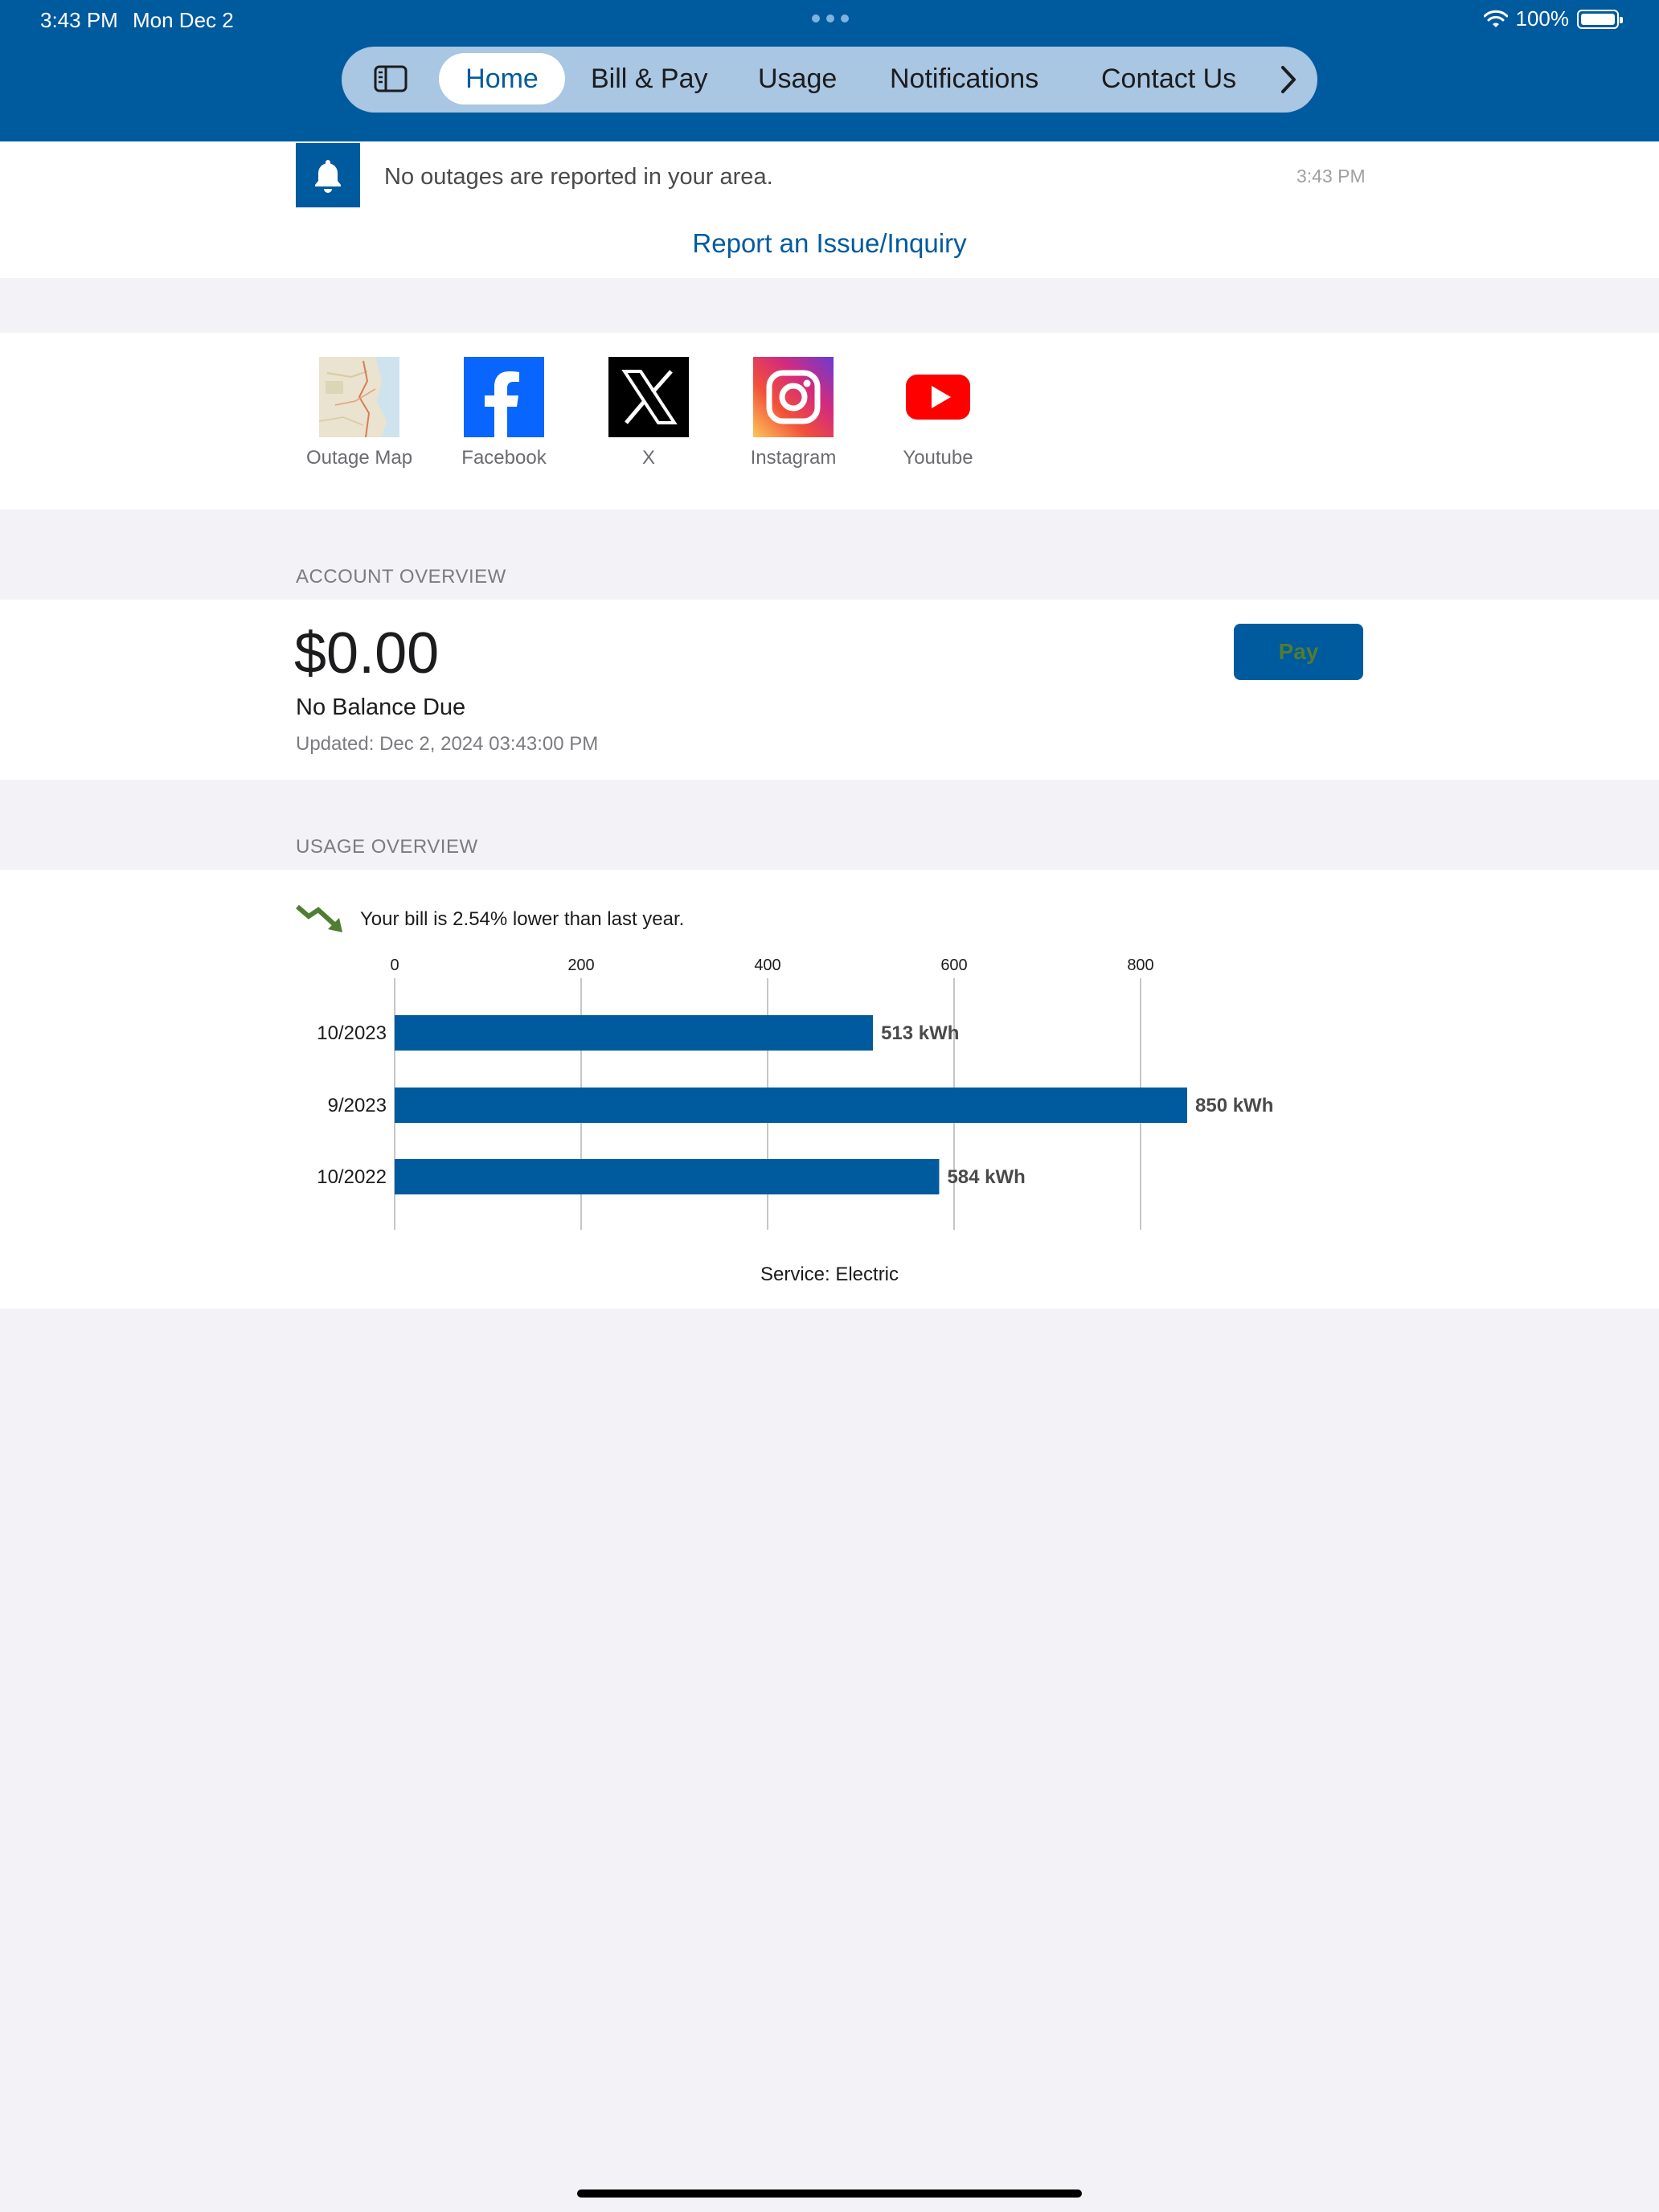  I want to click on multitasking-dots-icon, so click(830, 18).